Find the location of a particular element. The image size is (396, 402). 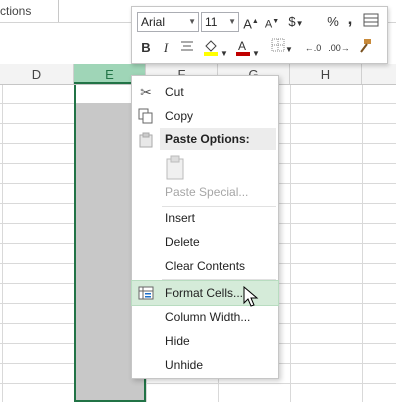

increase-font-icon: A is located at coordinates (247, 24).